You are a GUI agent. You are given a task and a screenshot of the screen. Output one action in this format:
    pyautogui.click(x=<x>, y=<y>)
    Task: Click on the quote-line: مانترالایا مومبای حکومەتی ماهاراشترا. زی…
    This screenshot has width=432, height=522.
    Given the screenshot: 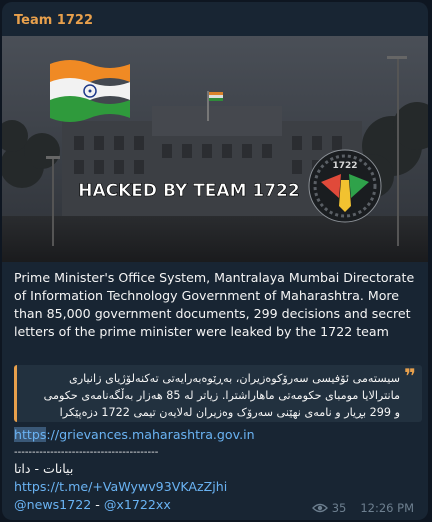 What is the action you would take?
    pyautogui.click(x=221, y=395)
    